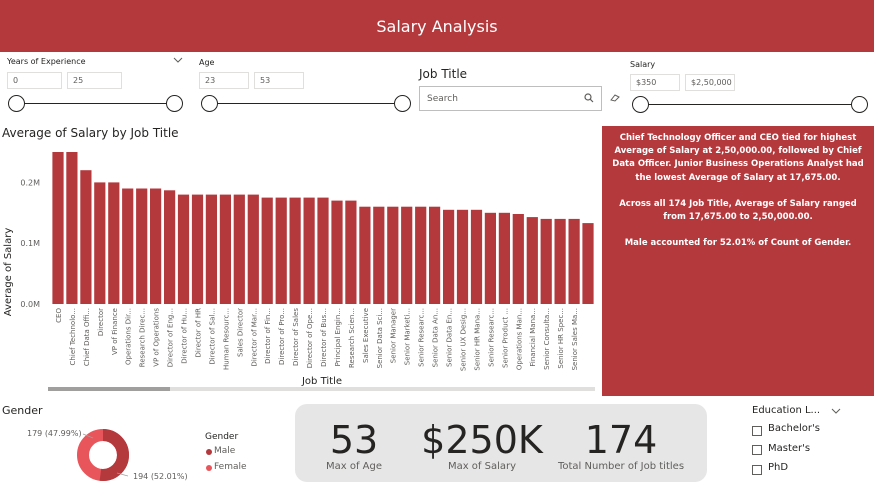  Describe the element at coordinates (224, 80) in the screenshot. I see `age-min-input: 23` at that location.